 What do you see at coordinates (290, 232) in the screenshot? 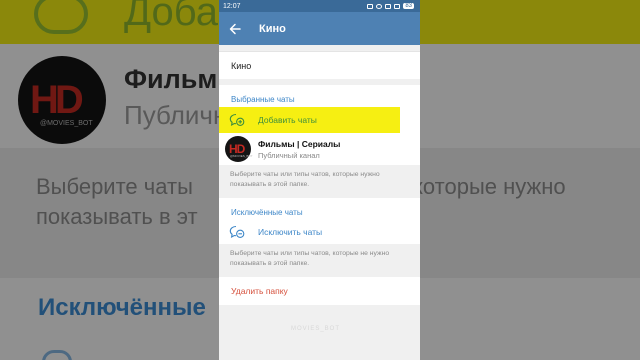
I see `exclude-chats-label: Исключить чаты` at bounding box center [290, 232].